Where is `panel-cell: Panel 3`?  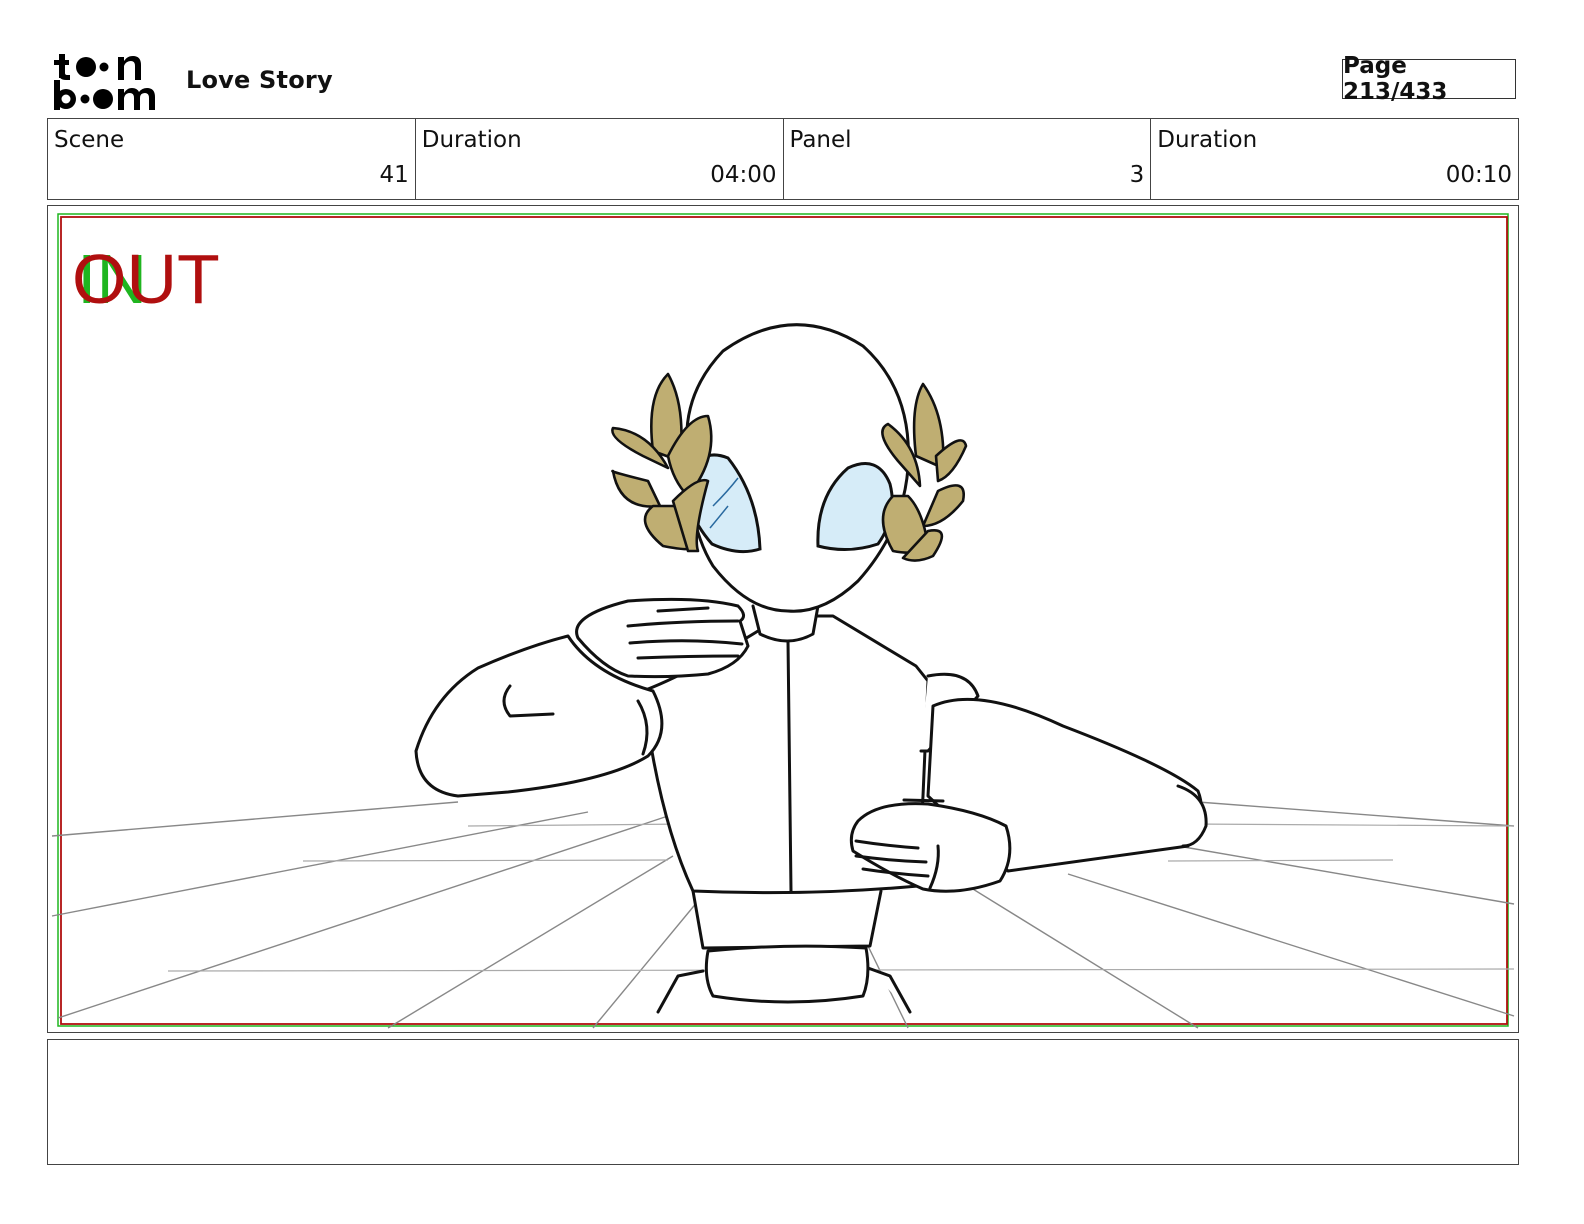
panel-cell: Panel 3 is located at coordinates (968, 159).